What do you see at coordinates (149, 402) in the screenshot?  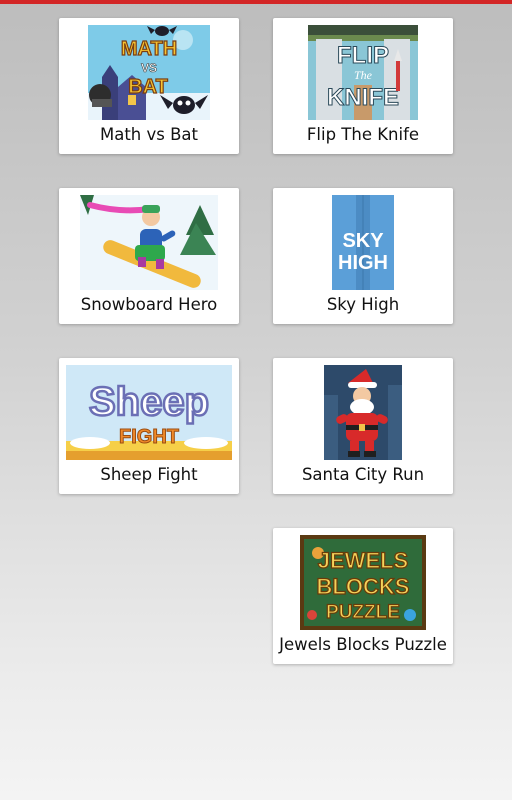 I see `svg-text: Sheep` at bounding box center [149, 402].